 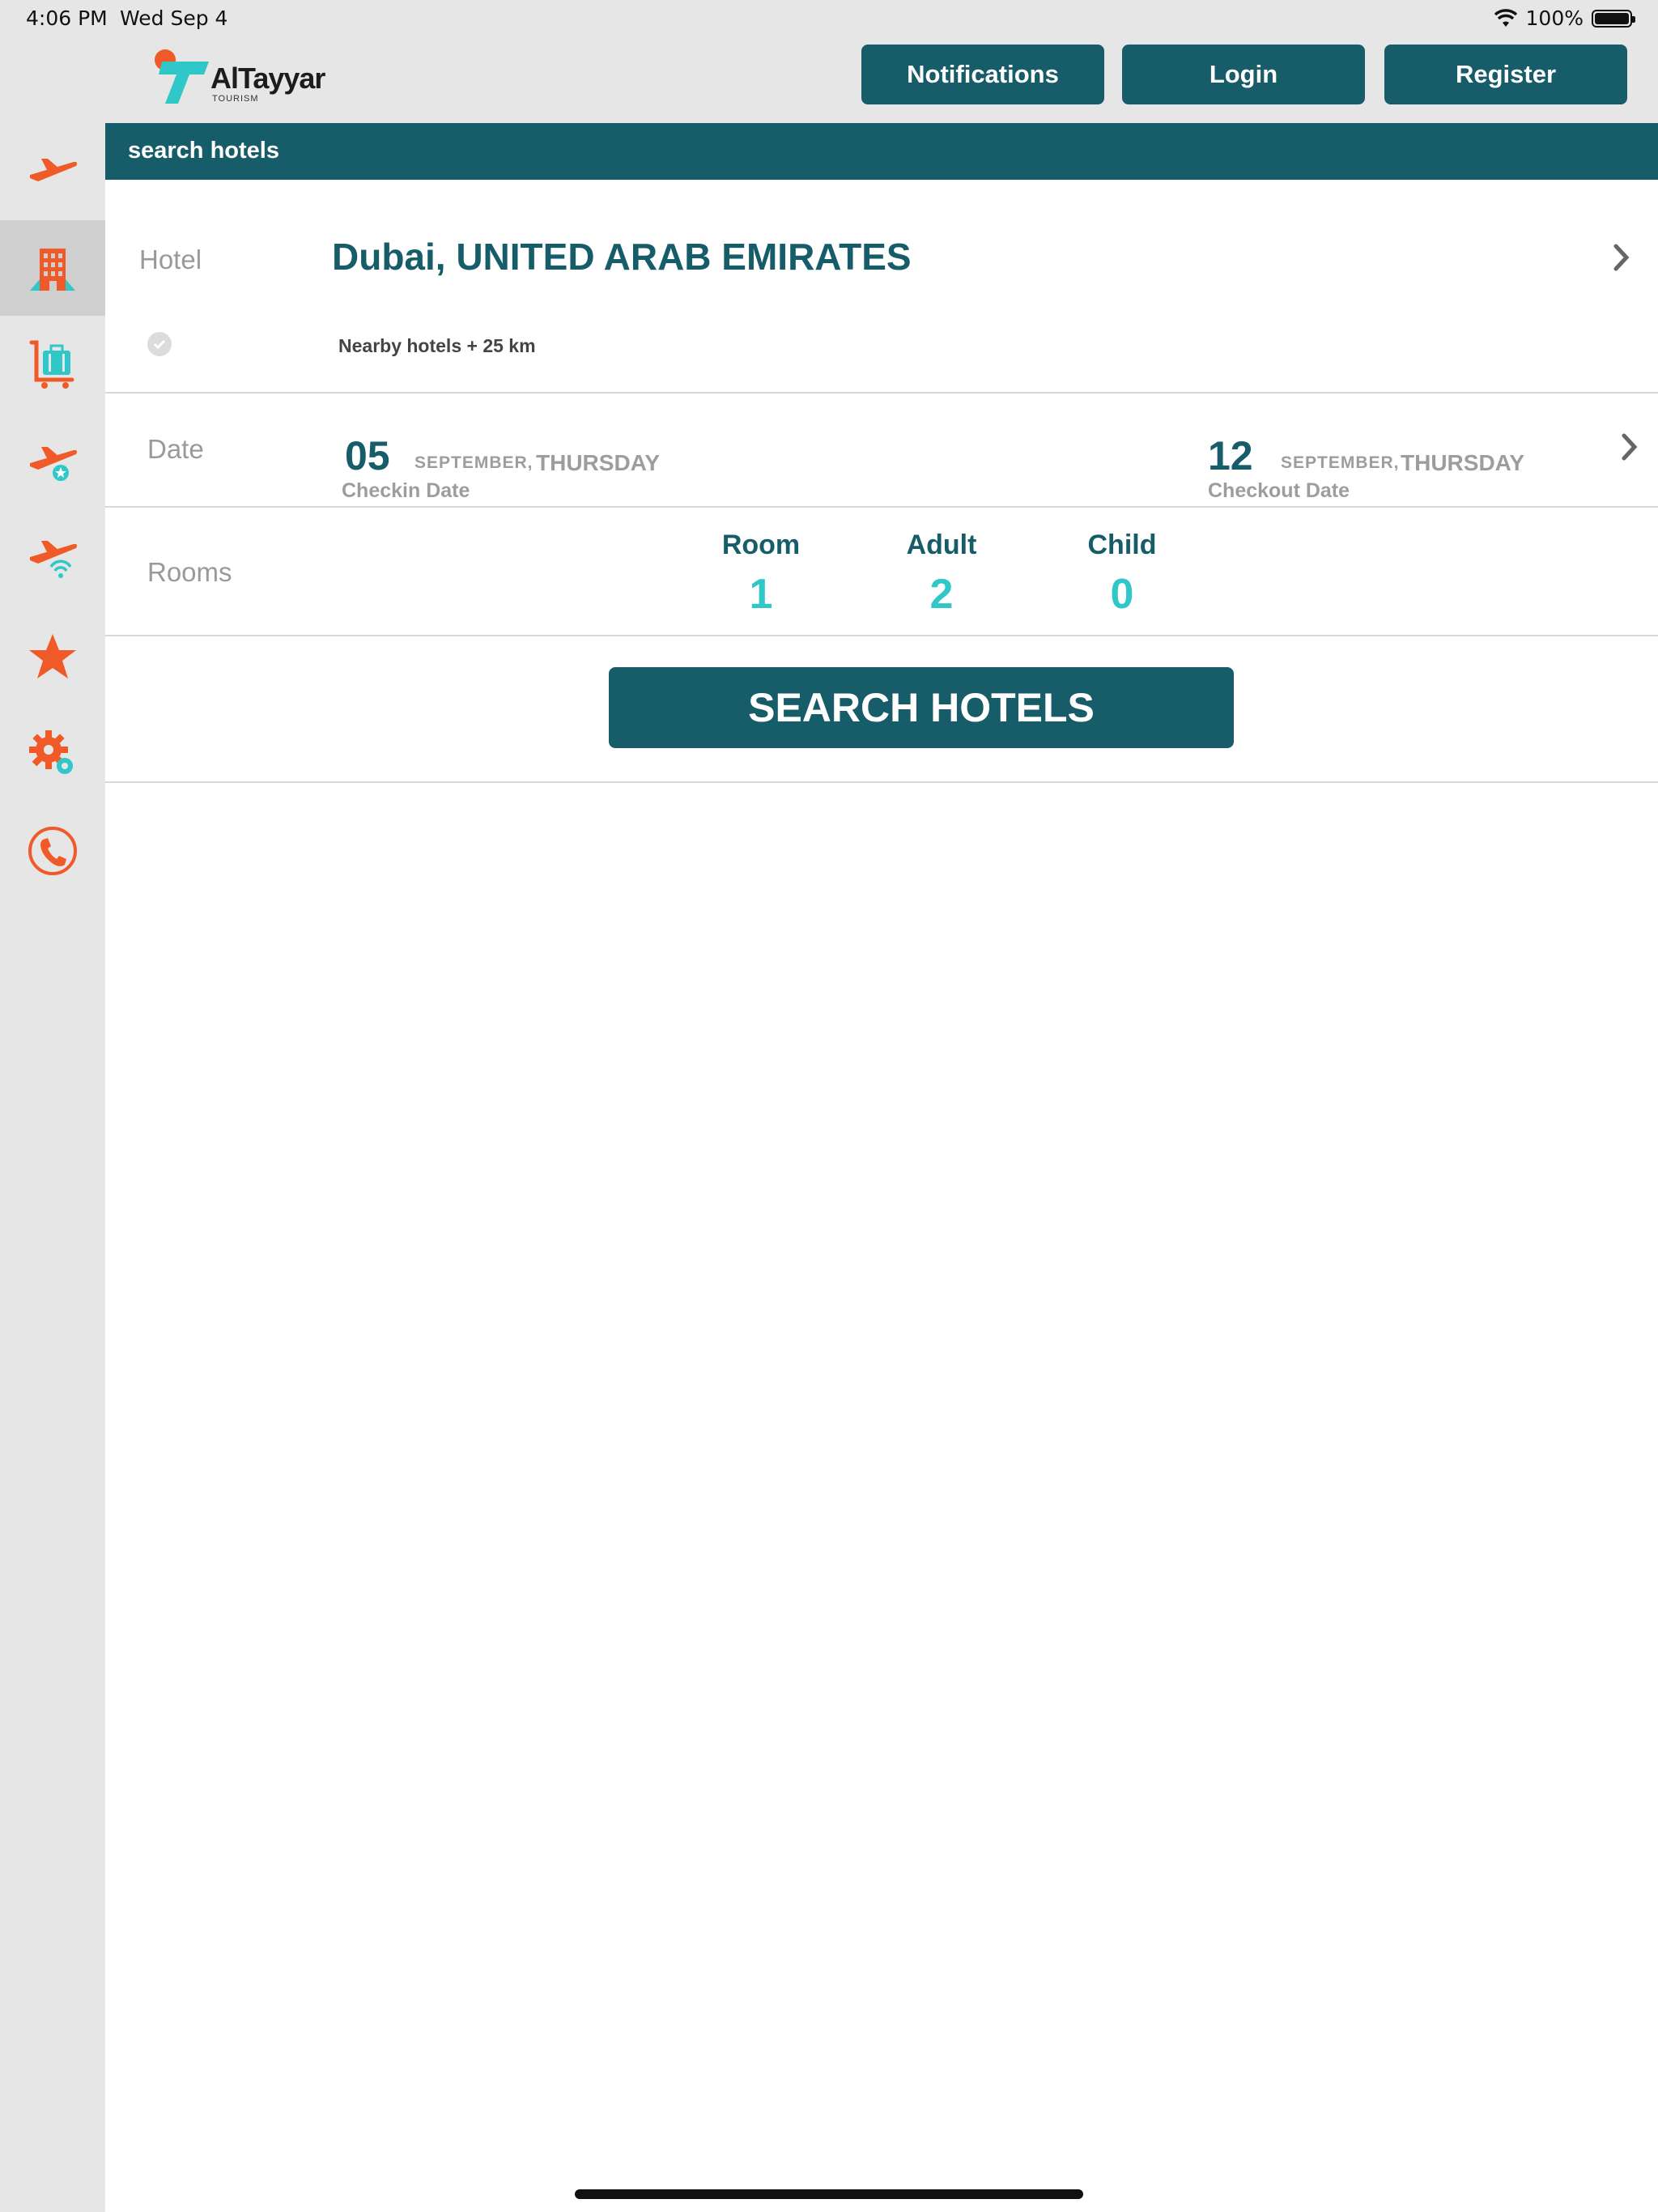 What do you see at coordinates (235, 99) in the screenshot?
I see `logo-subtext: TOURISM` at bounding box center [235, 99].